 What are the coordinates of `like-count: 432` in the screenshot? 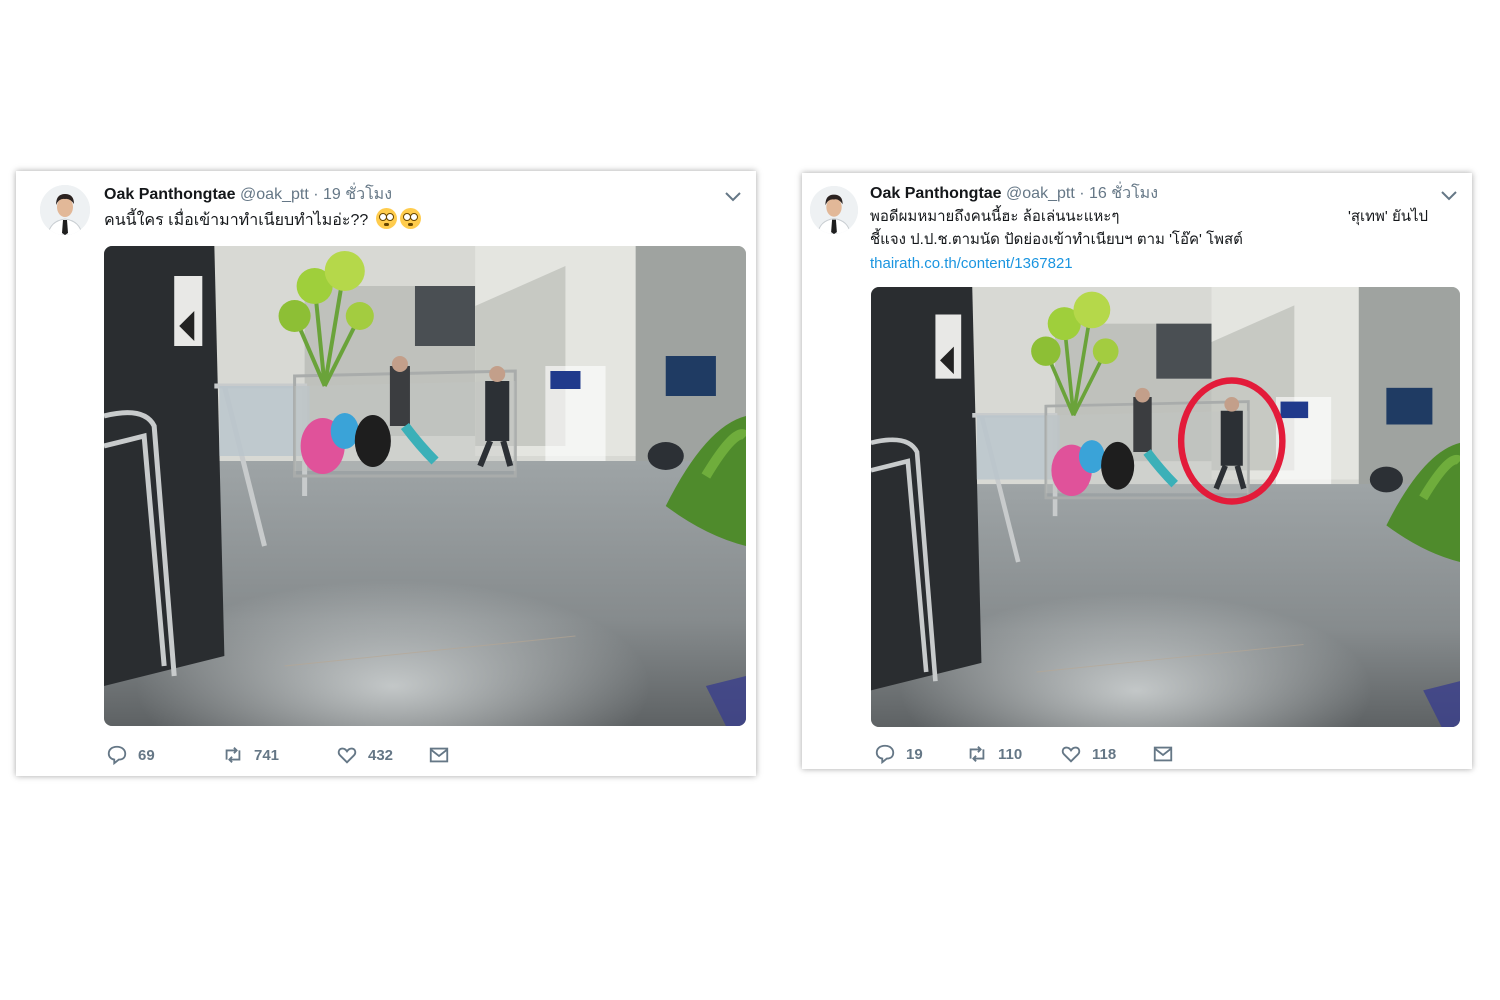 It's located at (381, 755).